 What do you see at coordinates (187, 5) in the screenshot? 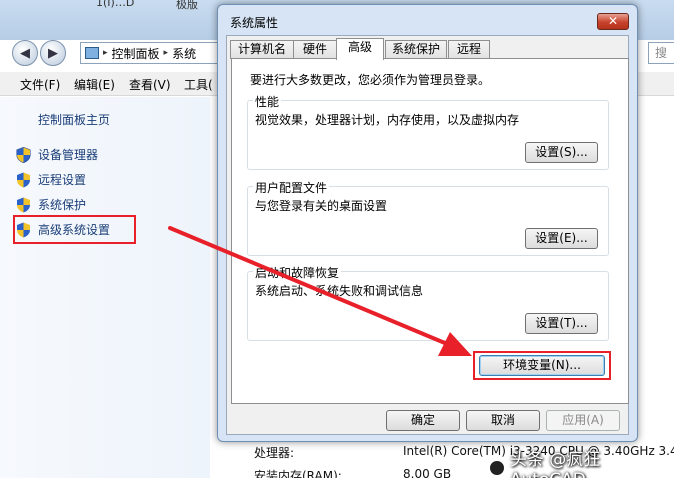
I see `truncated-title-text: 极版` at bounding box center [187, 5].